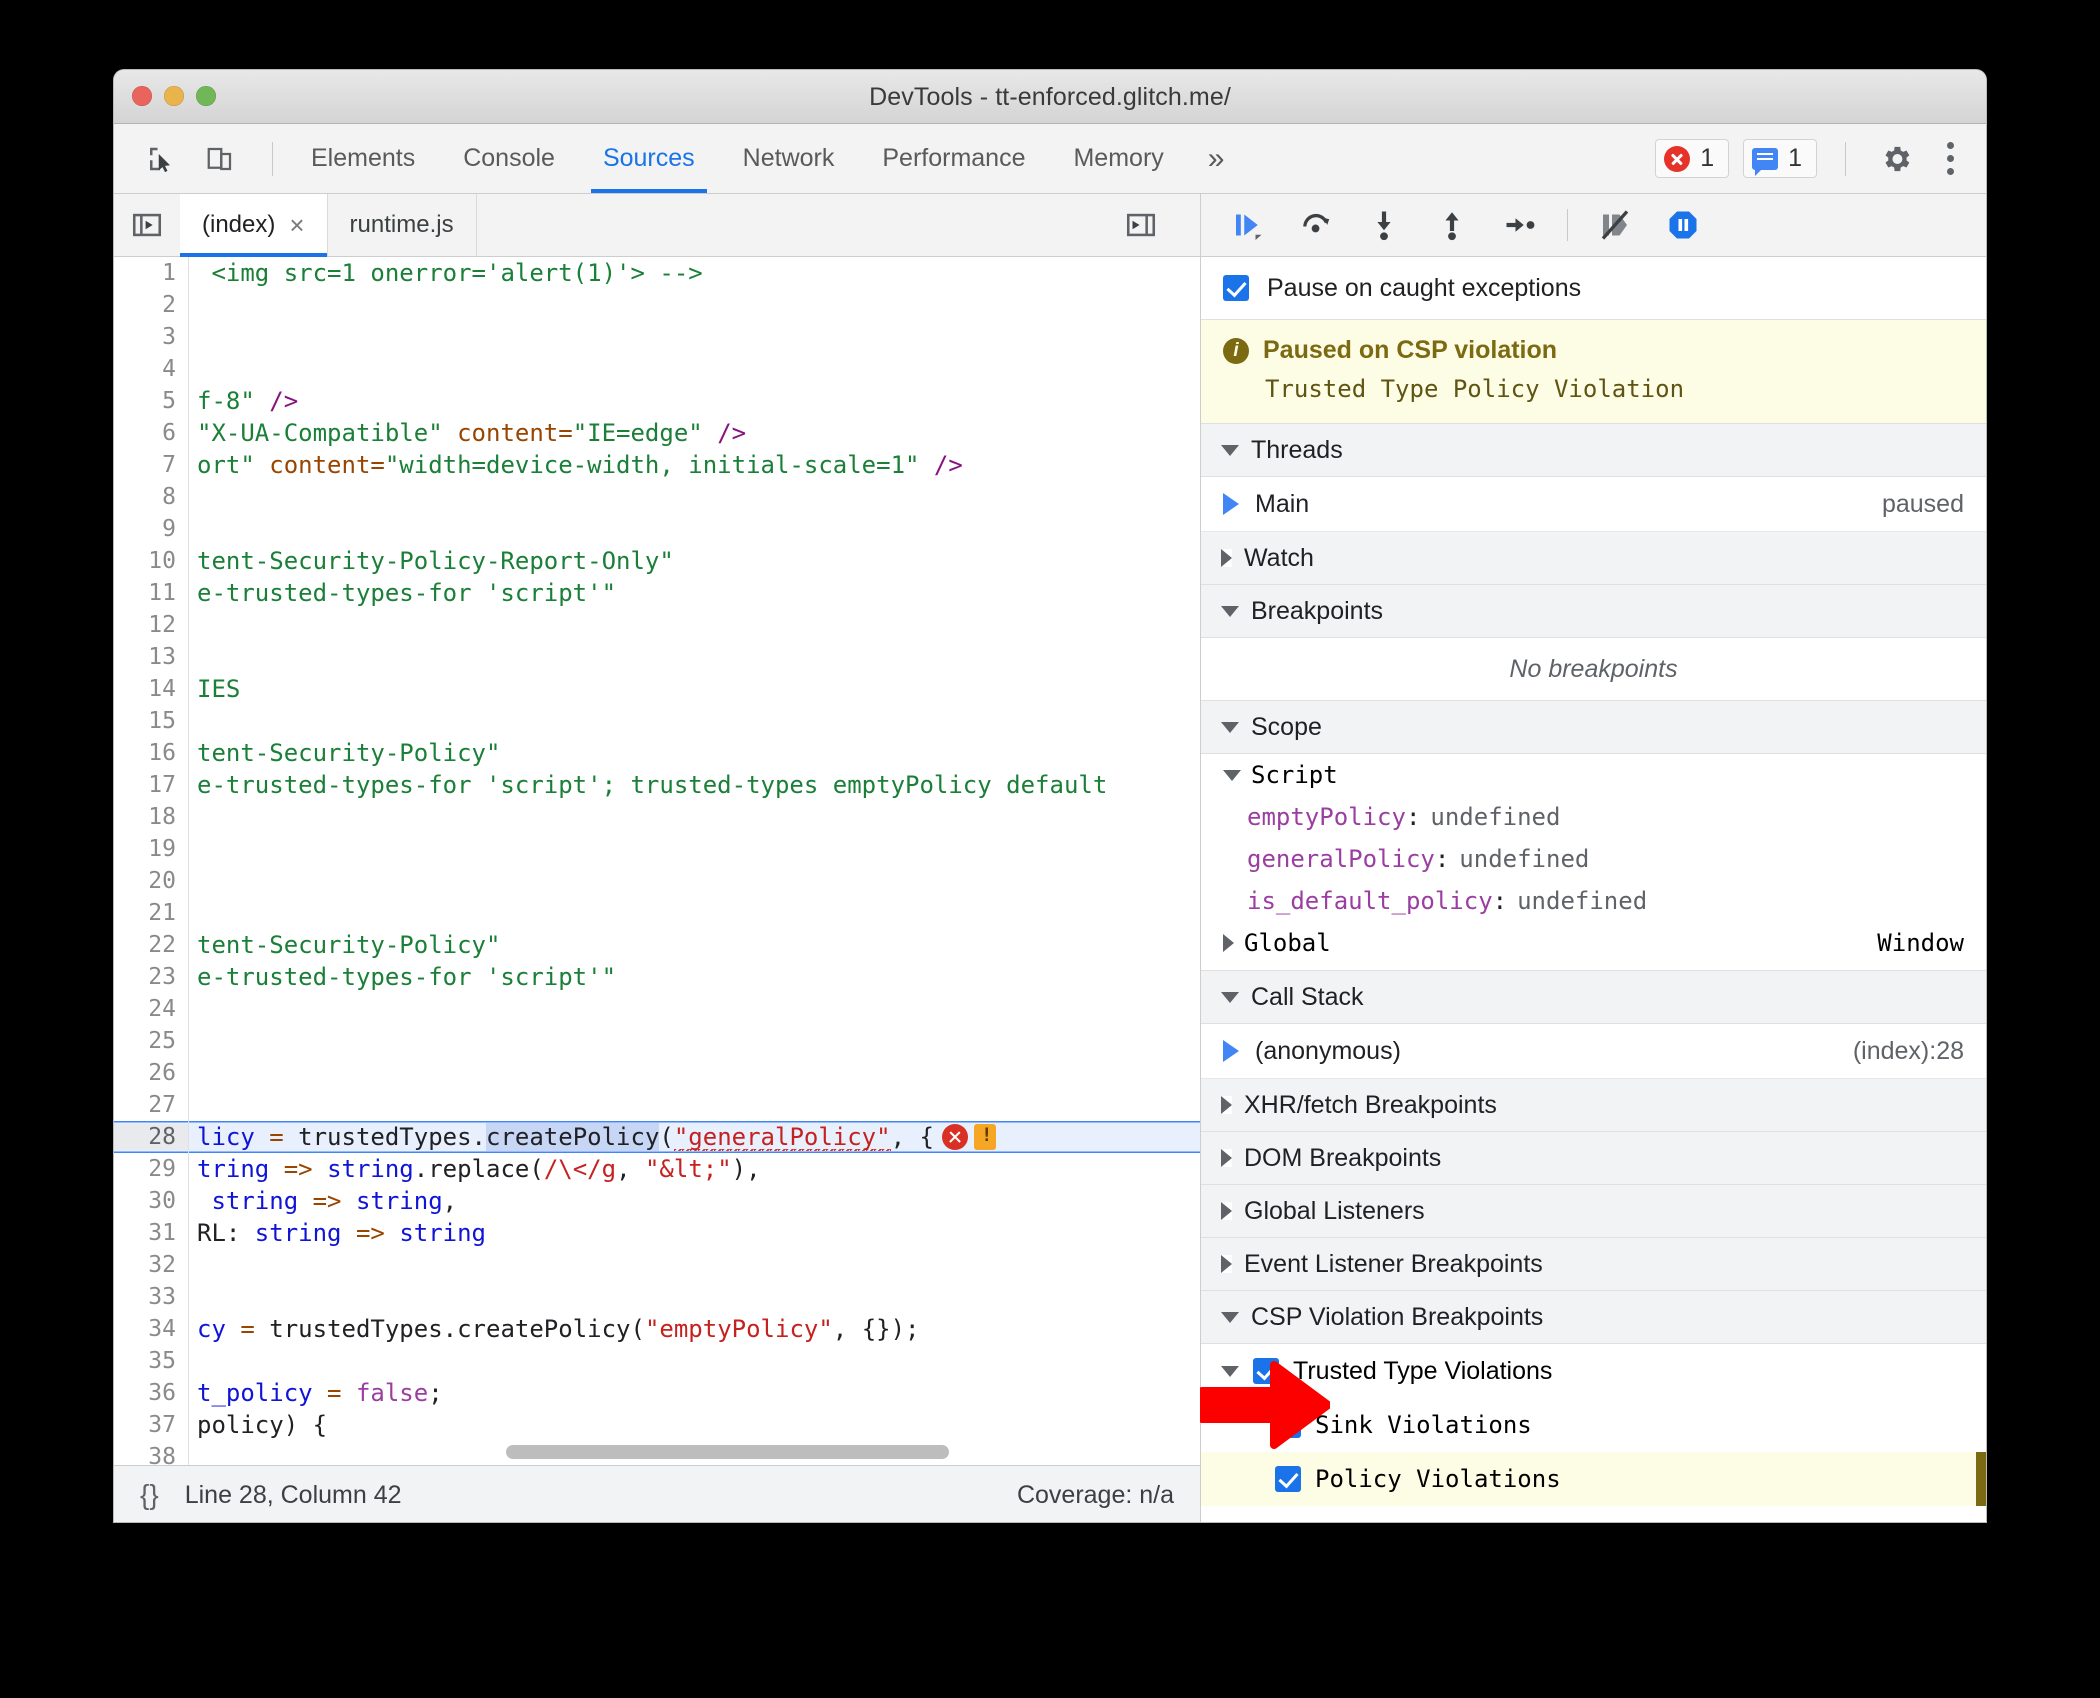 This screenshot has height=1698, width=2100. What do you see at coordinates (657, 1297) in the screenshot?
I see `code-line: 33` at bounding box center [657, 1297].